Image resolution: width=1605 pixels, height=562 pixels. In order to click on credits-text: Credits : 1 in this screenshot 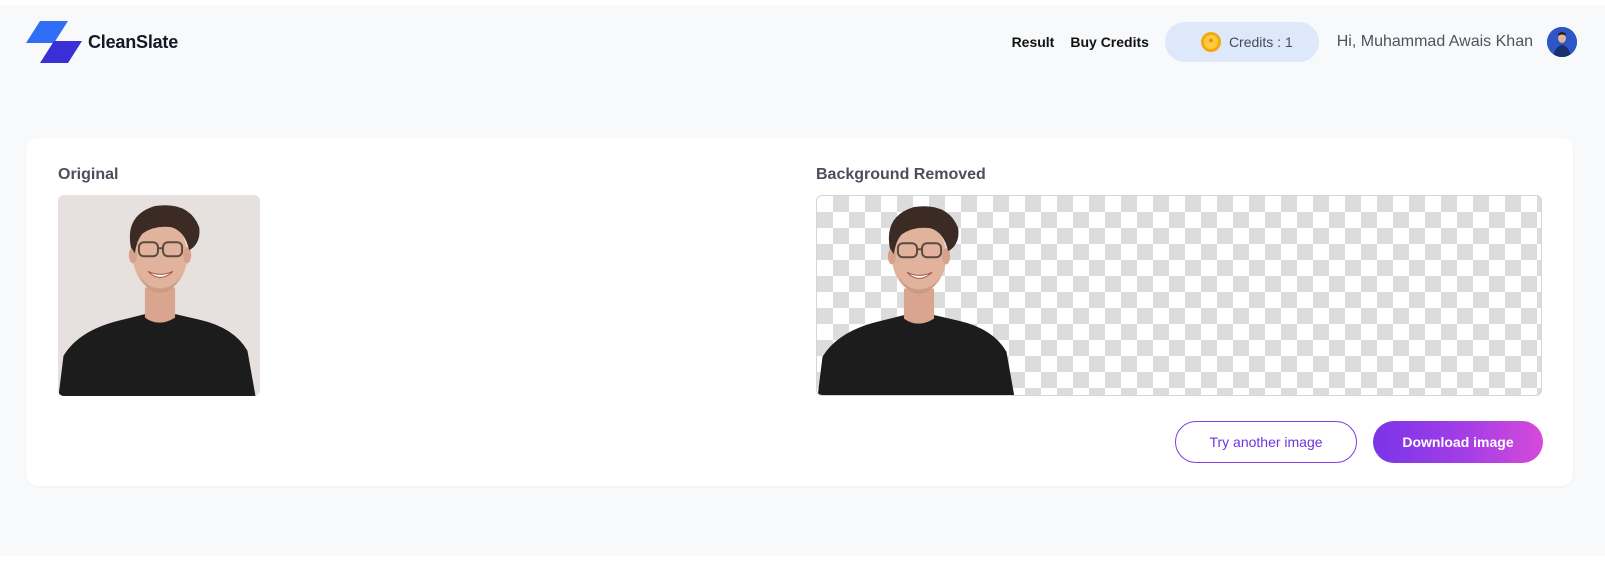, I will do `click(1260, 42)`.